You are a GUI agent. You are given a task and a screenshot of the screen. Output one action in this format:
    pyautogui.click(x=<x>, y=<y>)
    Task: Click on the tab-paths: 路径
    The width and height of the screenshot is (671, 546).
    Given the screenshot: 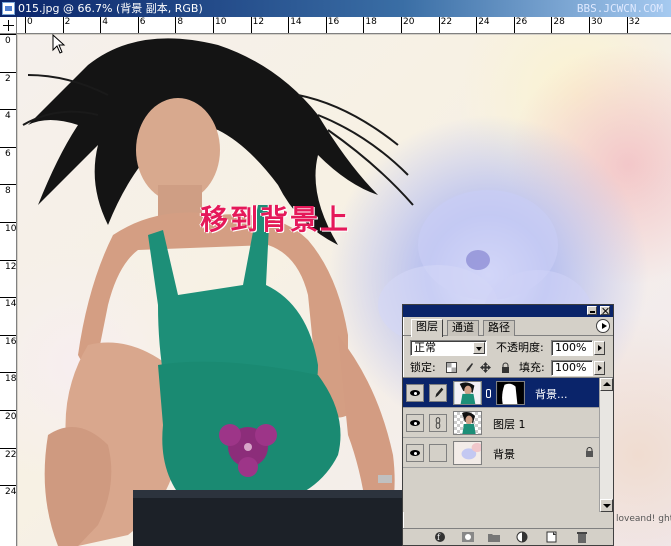 What is the action you would take?
    pyautogui.click(x=499, y=328)
    